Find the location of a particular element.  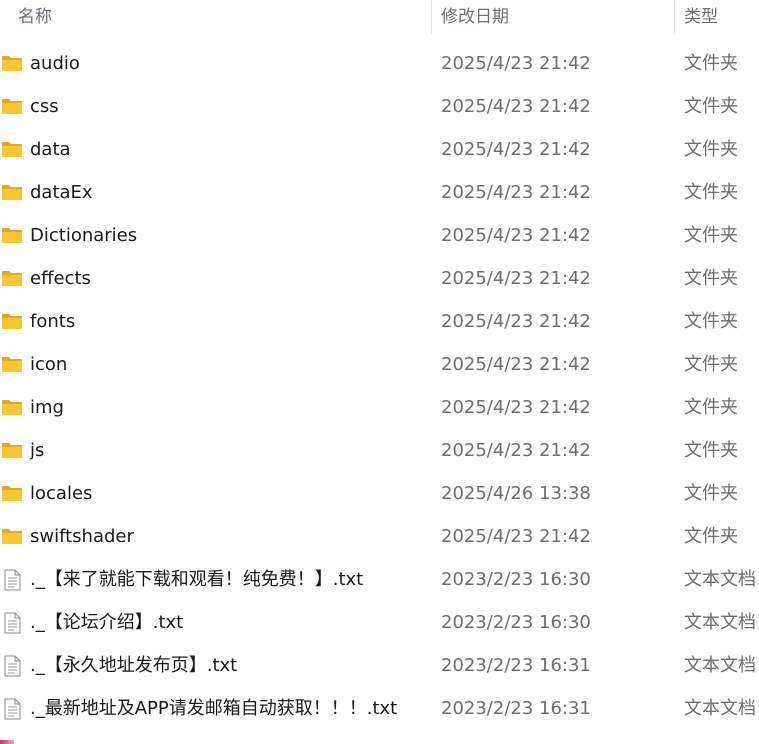

file-name: ._【永久地址发布页】.txt is located at coordinates (134, 665).